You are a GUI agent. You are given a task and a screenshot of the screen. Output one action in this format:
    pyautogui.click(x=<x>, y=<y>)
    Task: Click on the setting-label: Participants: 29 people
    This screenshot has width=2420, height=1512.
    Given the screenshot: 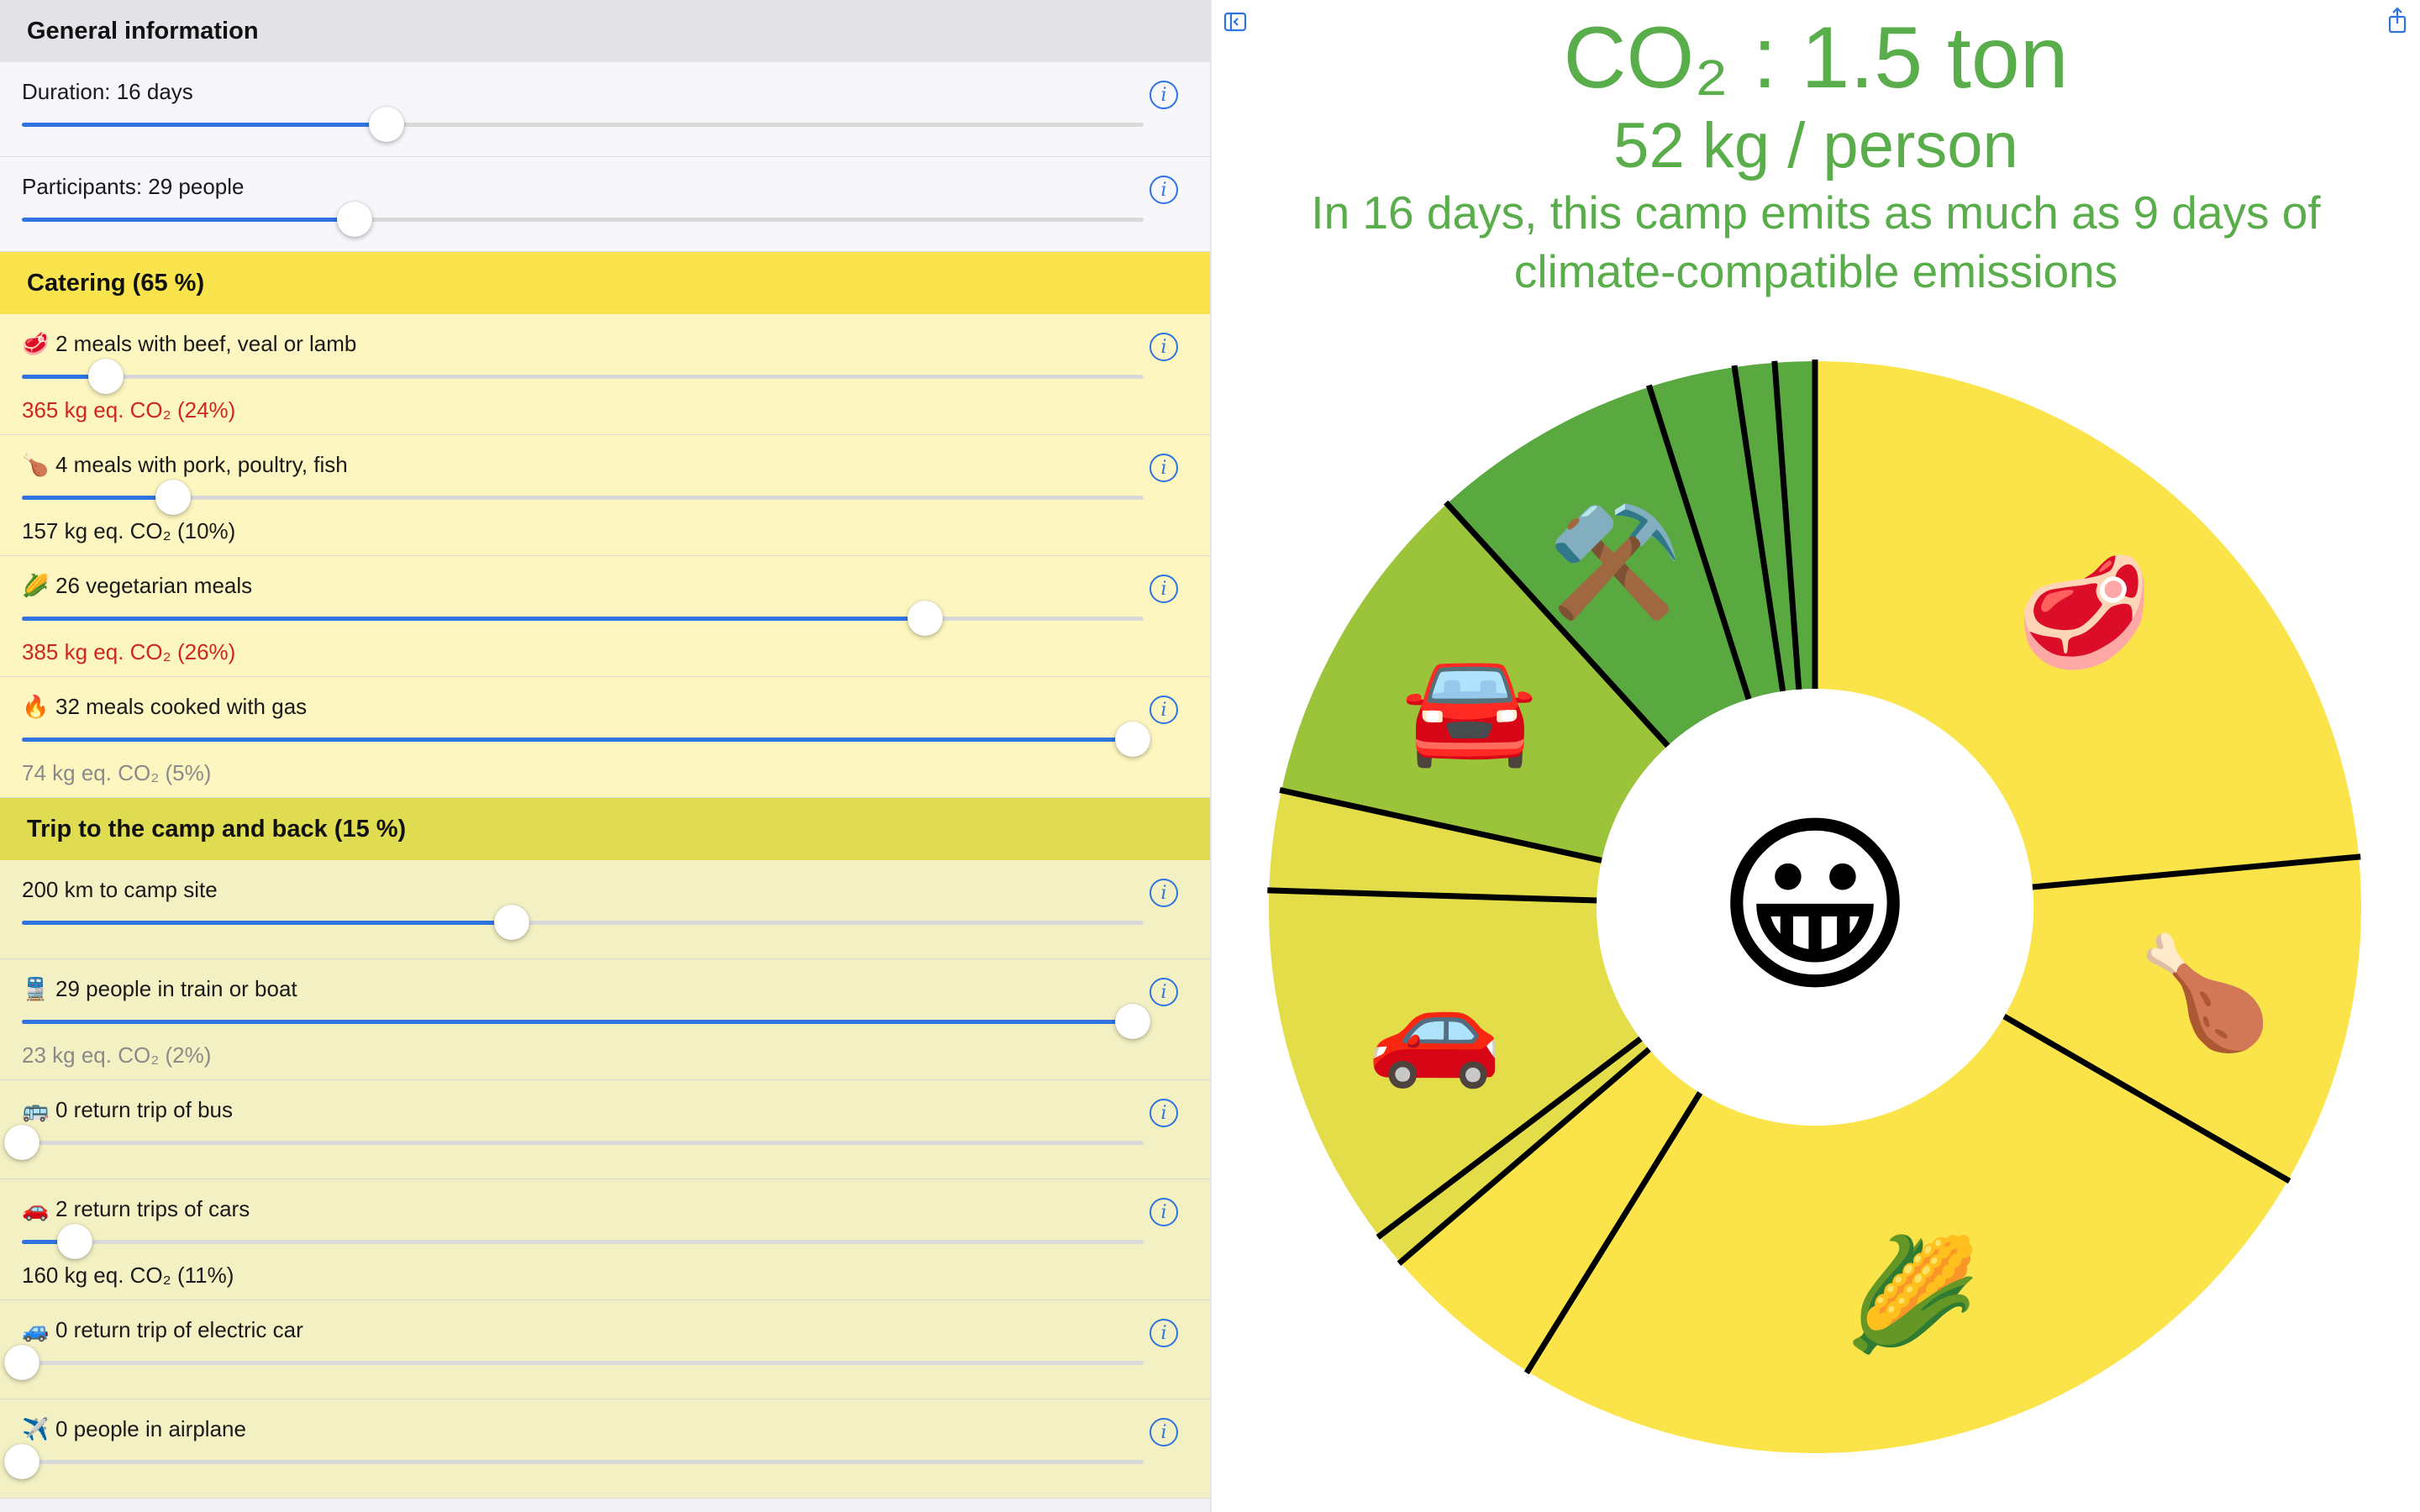 What is the action you would take?
    pyautogui.click(x=133, y=186)
    